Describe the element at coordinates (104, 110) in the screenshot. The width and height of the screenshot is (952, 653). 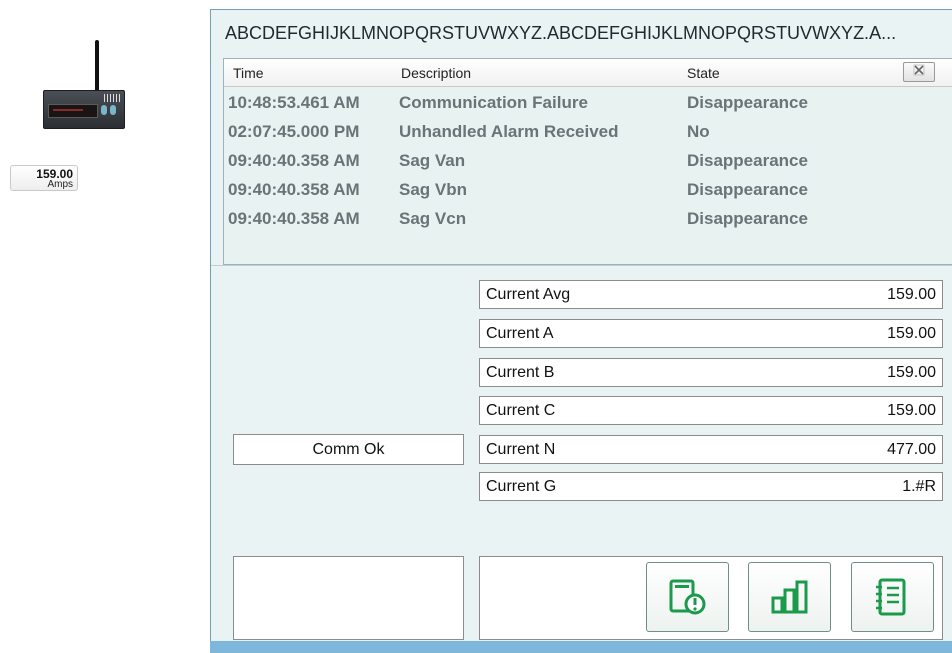
I see `device-button-left` at that location.